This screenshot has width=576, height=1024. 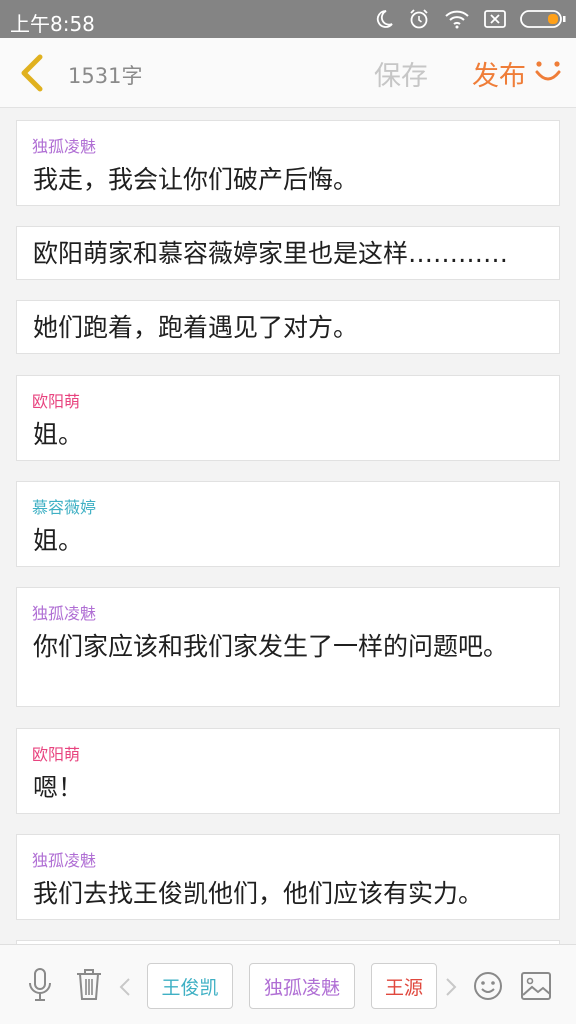 I want to click on status-icons, so click(x=470, y=19).